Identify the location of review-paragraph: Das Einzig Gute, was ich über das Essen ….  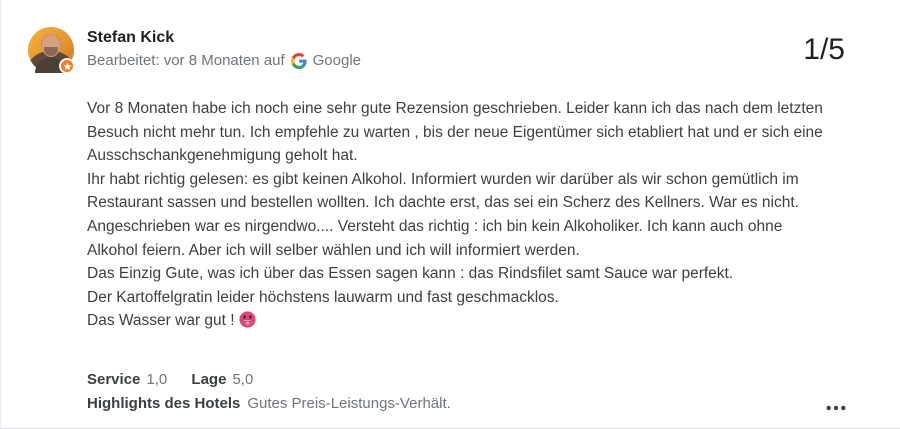
(410, 274).